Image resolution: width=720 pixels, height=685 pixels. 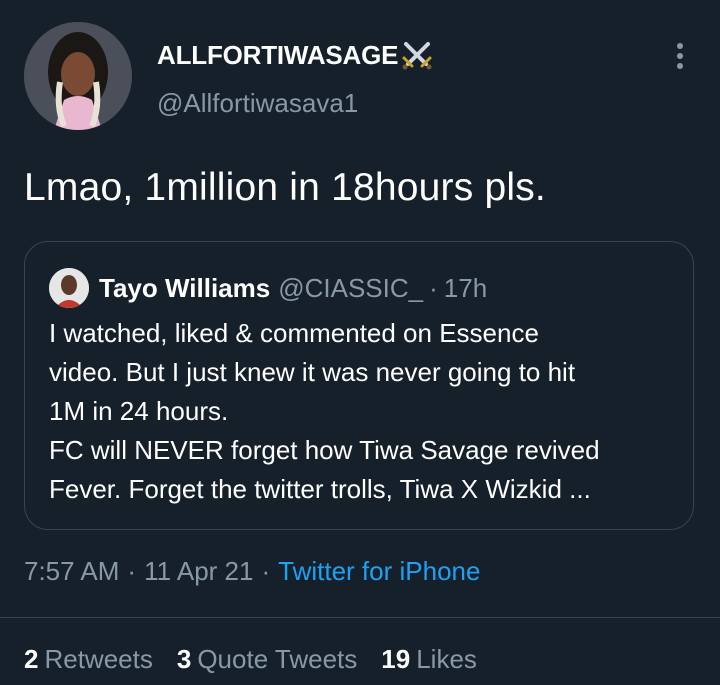 I want to click on retweets-stat: 2 Retweets, so click(x=88, y=659).